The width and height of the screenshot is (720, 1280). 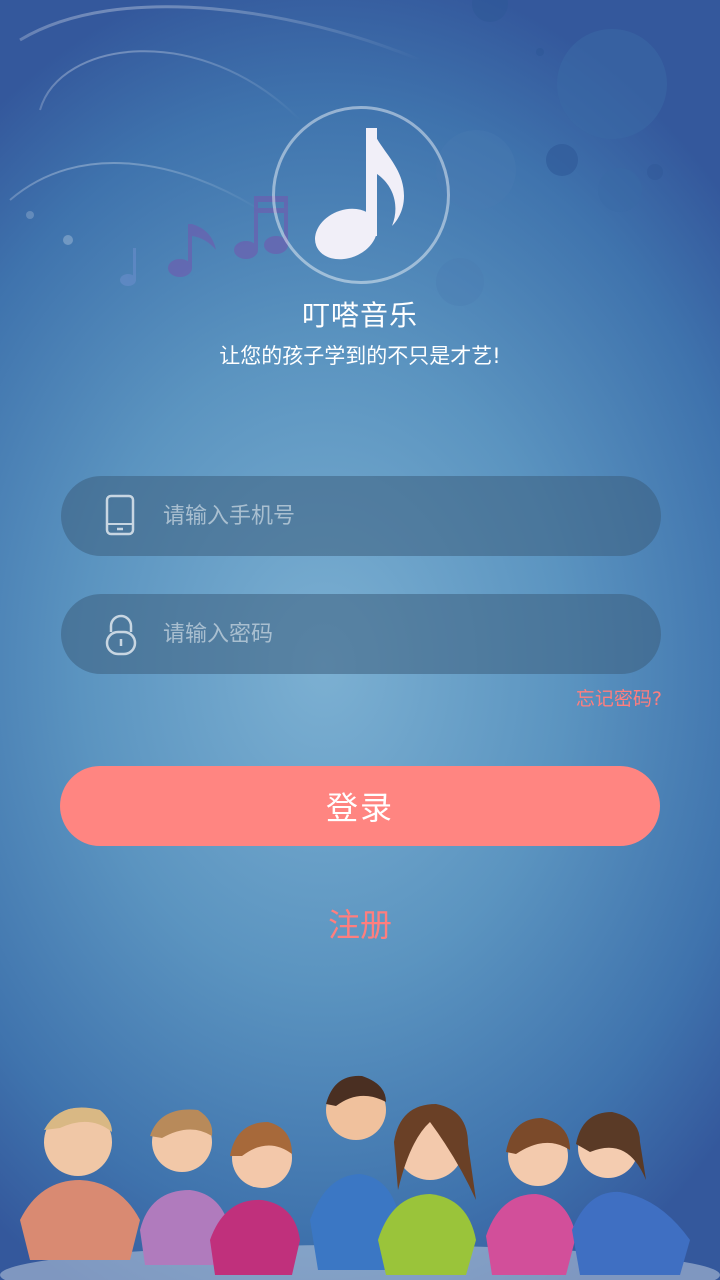 I want to click on lock-icon, so click(x=121, y=635).